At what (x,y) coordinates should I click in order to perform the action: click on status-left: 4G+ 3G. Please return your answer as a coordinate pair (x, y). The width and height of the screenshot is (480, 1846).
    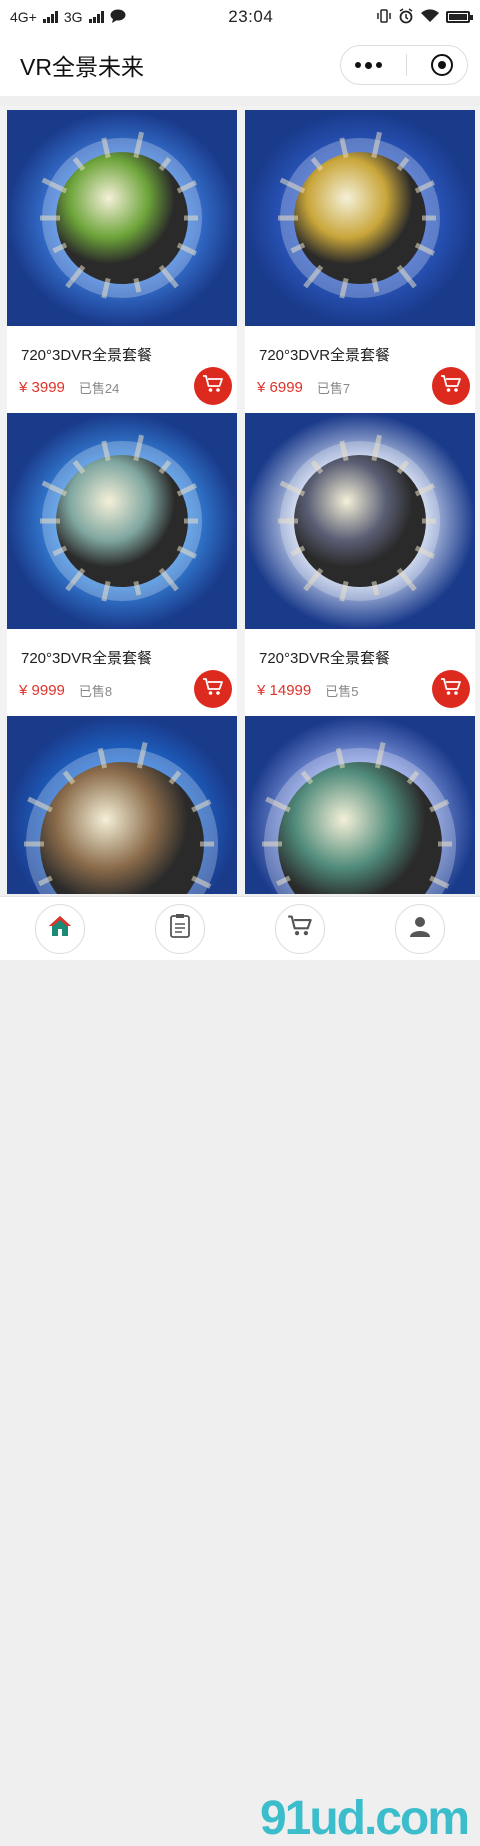
    Looking at the image, I should click on (68, 17).